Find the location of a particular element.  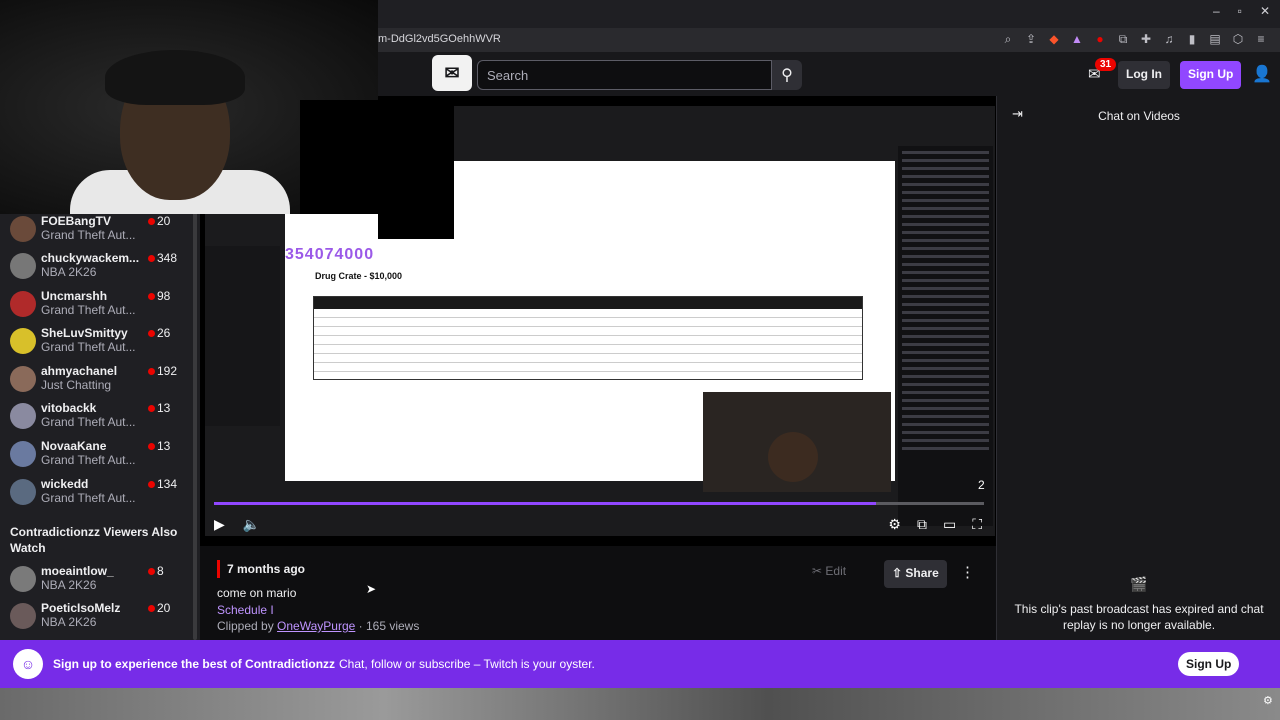

more-options-icon: ⋮ is located at coordinates (967, 572).